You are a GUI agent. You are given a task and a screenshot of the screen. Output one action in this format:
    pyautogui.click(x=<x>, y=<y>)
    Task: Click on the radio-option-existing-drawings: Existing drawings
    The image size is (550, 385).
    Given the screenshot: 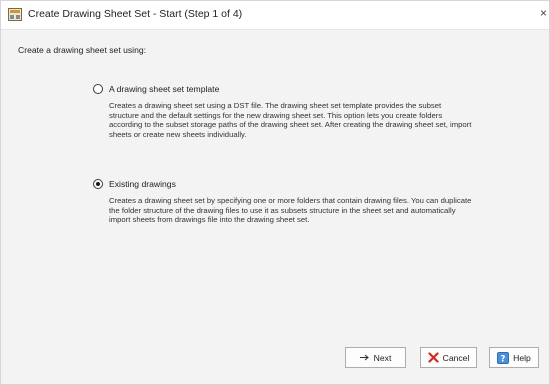 What is the action you would take?
    pyautogui.click(x=283, y=184)
    